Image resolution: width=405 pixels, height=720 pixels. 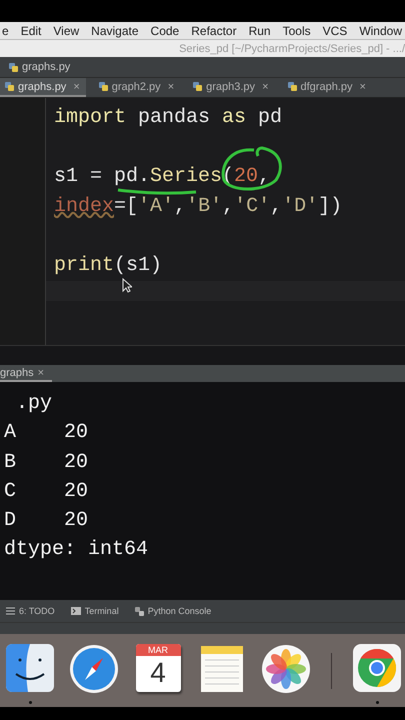 What do you see at coordinates (30, 668) in the screenshot?
I see `finder-icon` at bounding box center [30, 668].